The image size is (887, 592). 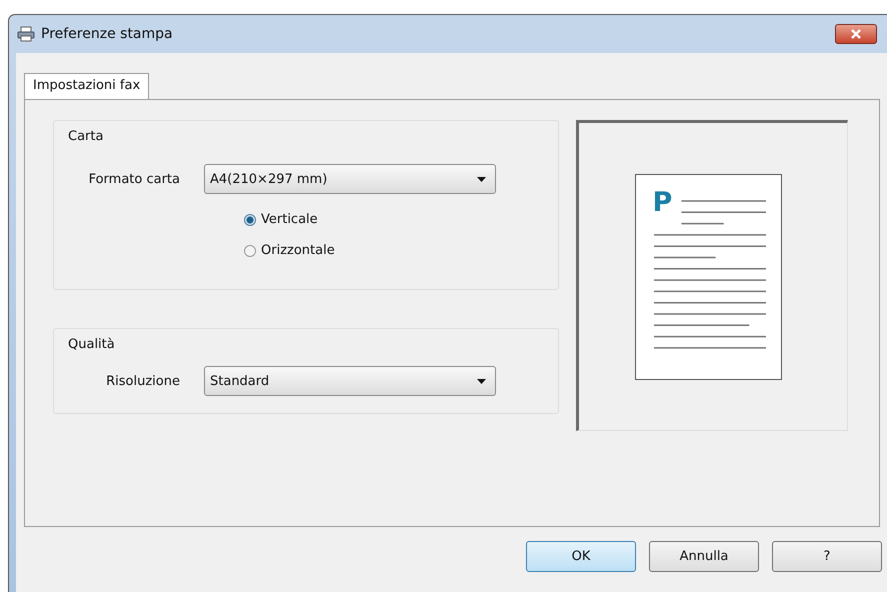 I want to click on field-label: Risoluzione, so click(x=143, y=381).